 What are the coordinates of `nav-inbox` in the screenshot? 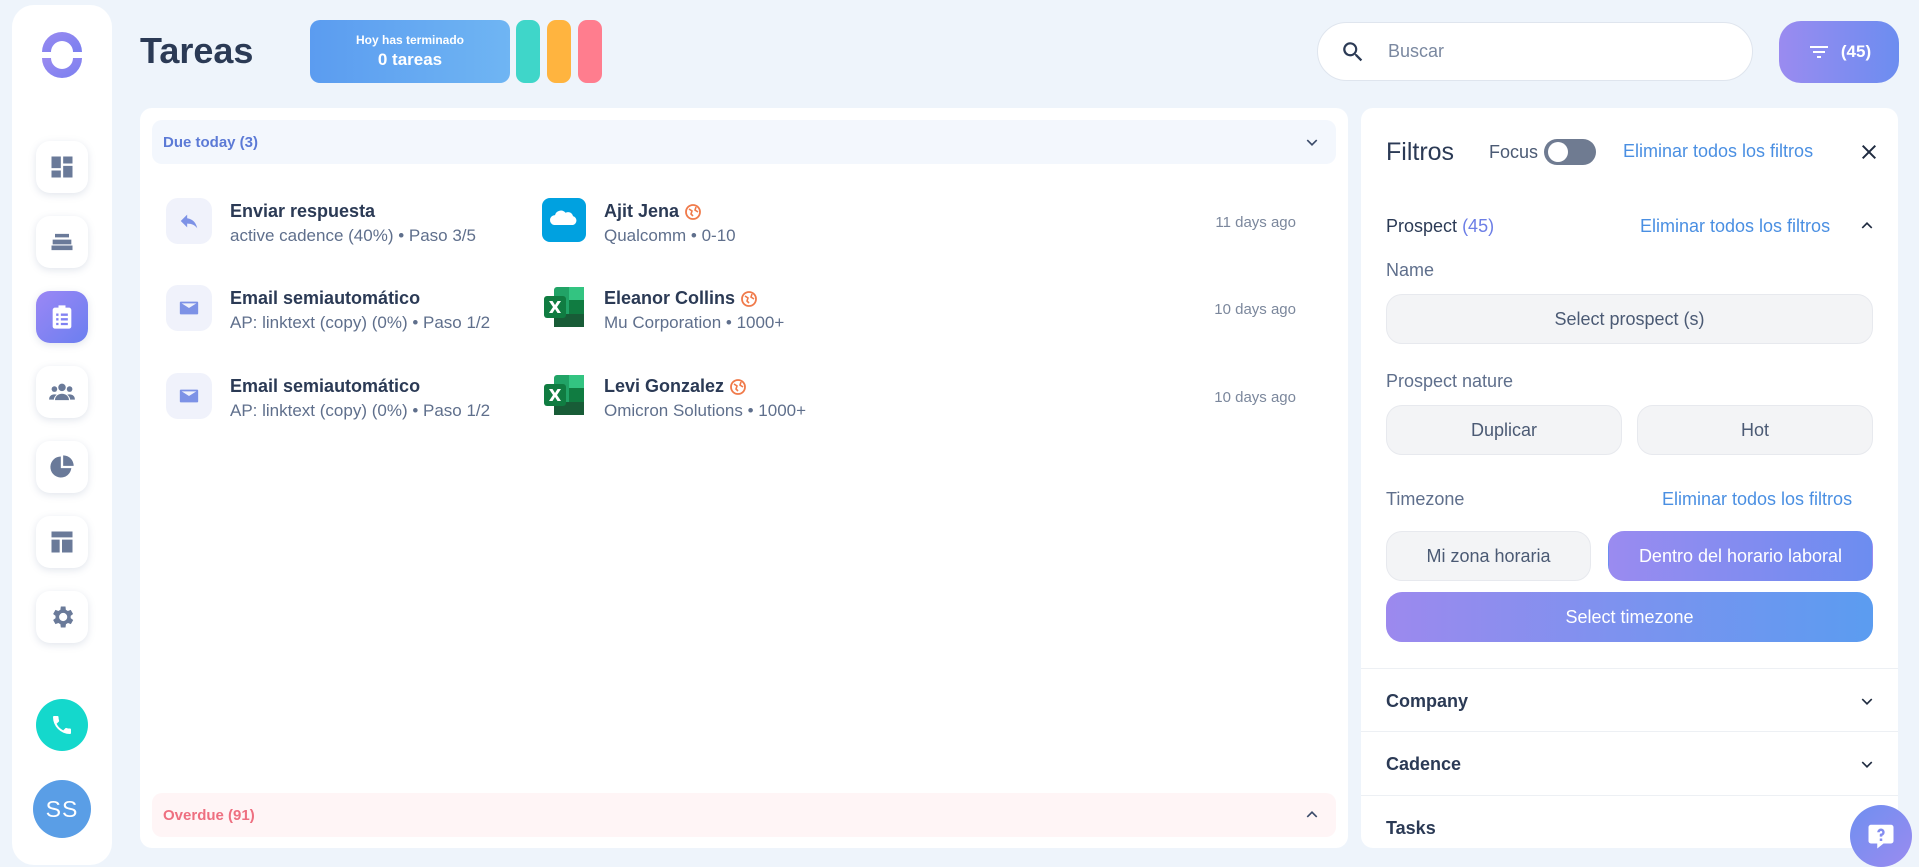 It's located at (62, 242).